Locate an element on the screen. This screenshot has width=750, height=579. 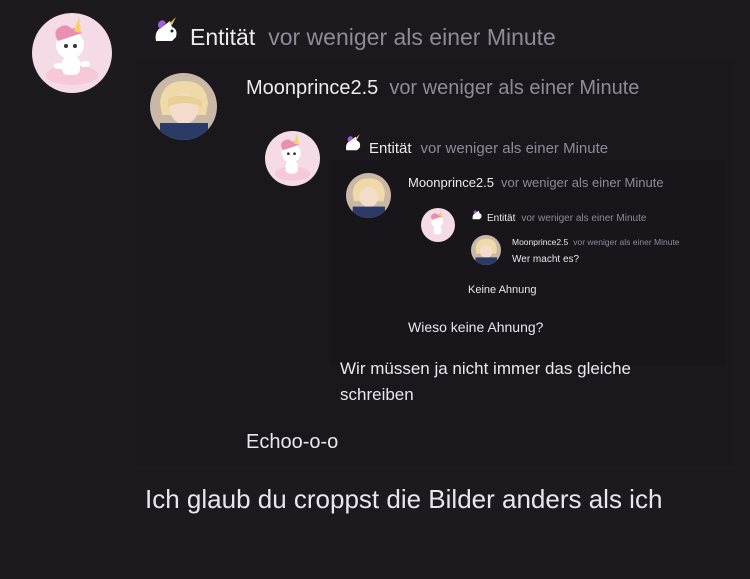
message-text: Wieso keine Ahnung? is located at coordinates (476, 327).